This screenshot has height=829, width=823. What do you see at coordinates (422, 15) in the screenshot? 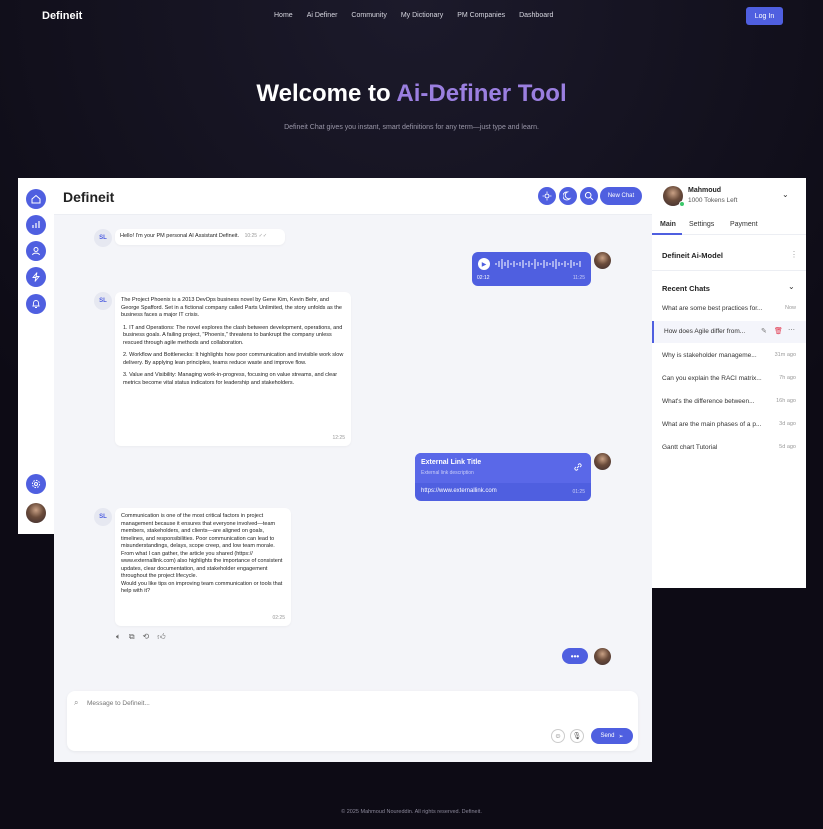
I see `nav-link-my-dictionary: My Dictionary` at bounding box center [422, 15].